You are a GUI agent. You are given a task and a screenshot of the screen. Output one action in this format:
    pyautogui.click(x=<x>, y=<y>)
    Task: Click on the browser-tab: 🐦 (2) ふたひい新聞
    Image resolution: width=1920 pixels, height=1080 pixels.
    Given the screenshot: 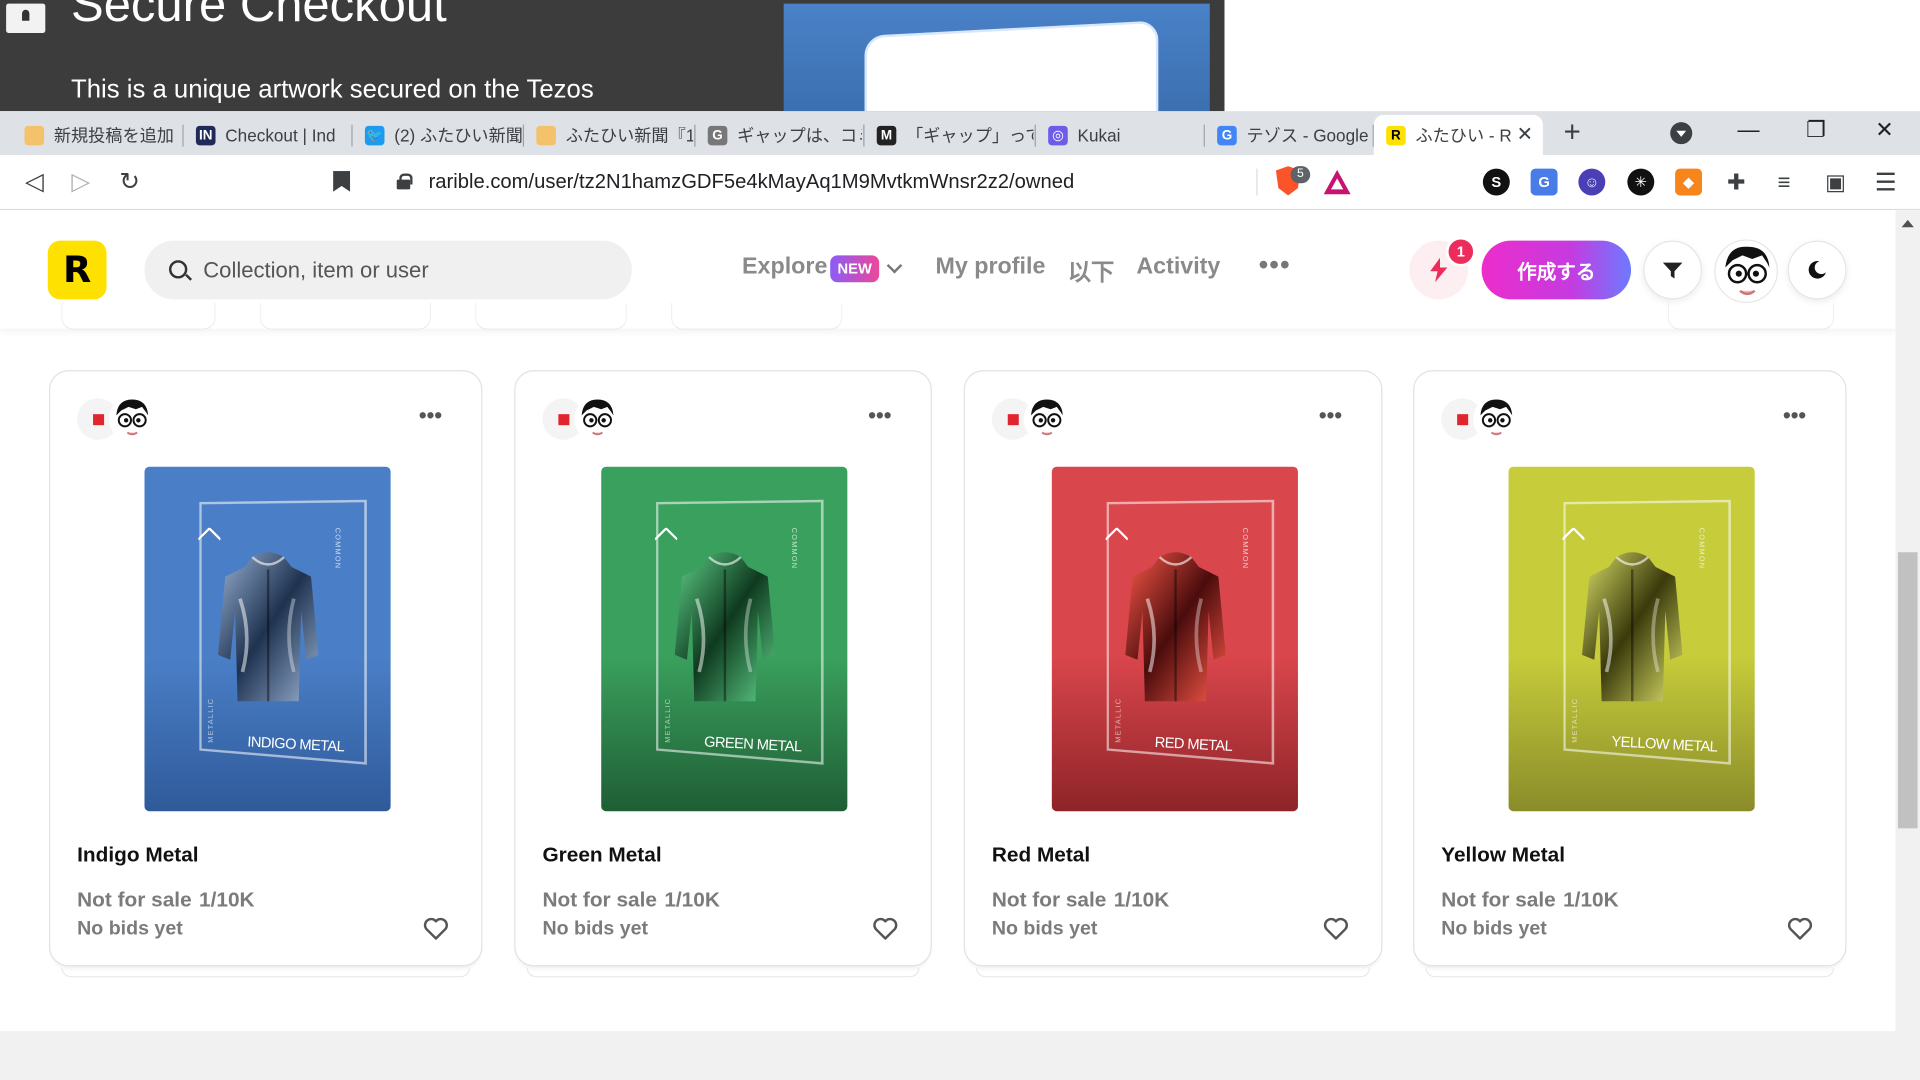 What is the action you would take?
    pyautogui.click(x=439, y=135)
    